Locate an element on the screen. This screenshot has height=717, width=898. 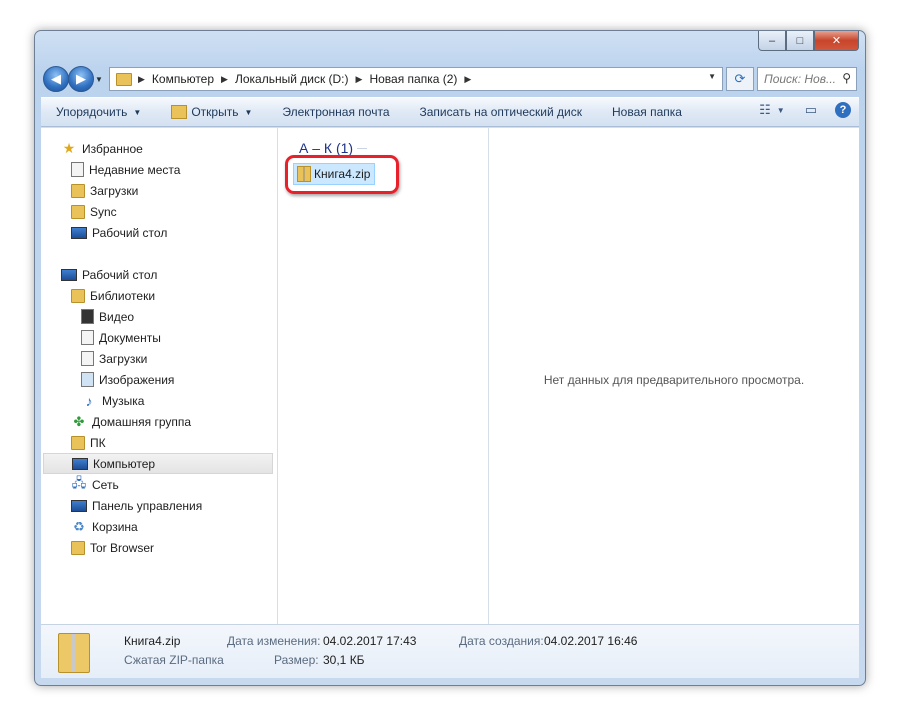
sidebar-item-label: Панель управления is located at coordinates (147, 505).